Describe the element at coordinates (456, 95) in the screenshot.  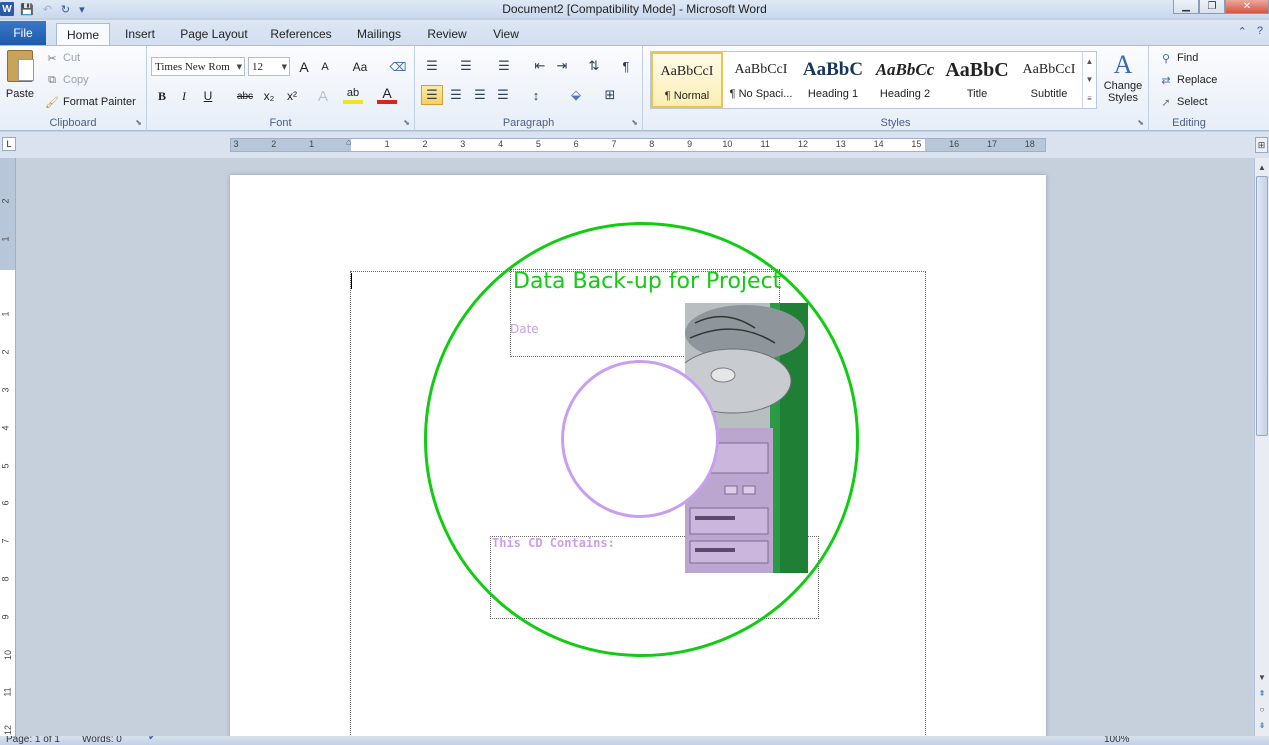
I see `align-center-icon: ☰` at that location.